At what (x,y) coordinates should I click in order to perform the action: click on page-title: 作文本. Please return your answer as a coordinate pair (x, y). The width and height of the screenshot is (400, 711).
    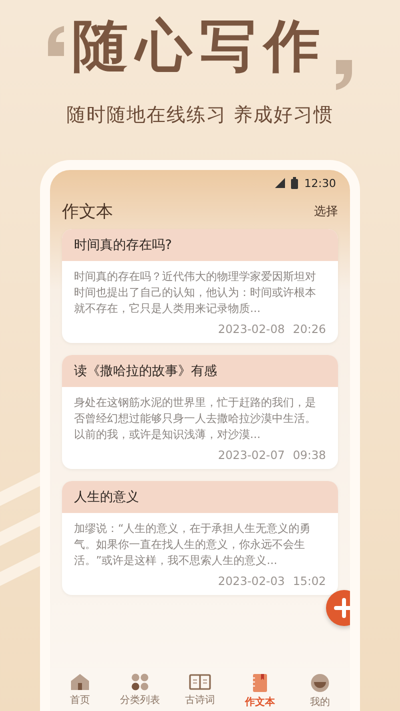
    Looking at the image, I should click on (87, 212).